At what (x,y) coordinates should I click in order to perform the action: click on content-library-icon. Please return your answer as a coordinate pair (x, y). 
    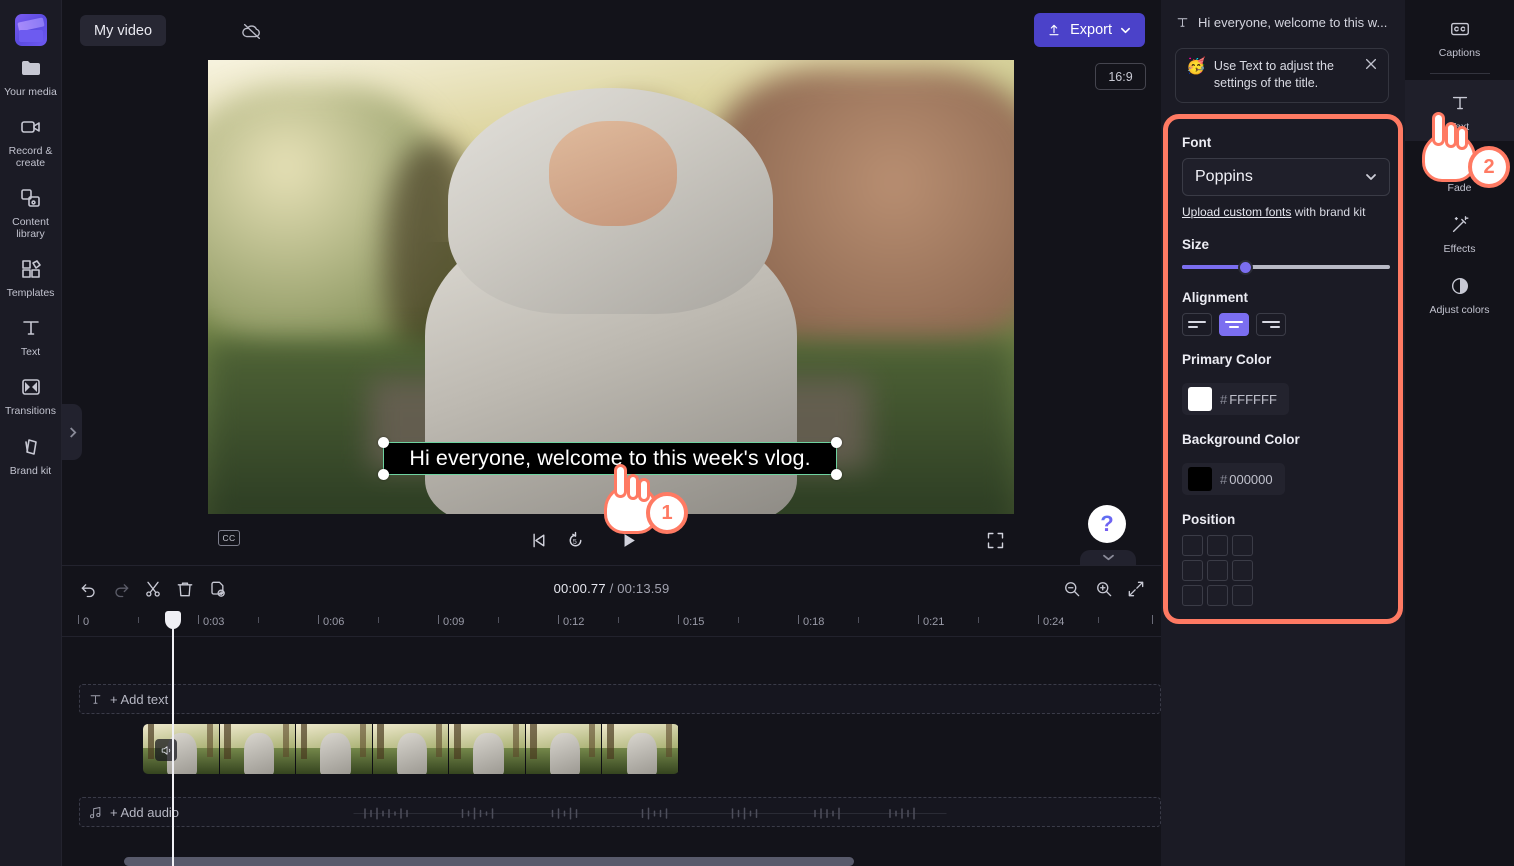
    Looking at the image, I should click on (31, 198).